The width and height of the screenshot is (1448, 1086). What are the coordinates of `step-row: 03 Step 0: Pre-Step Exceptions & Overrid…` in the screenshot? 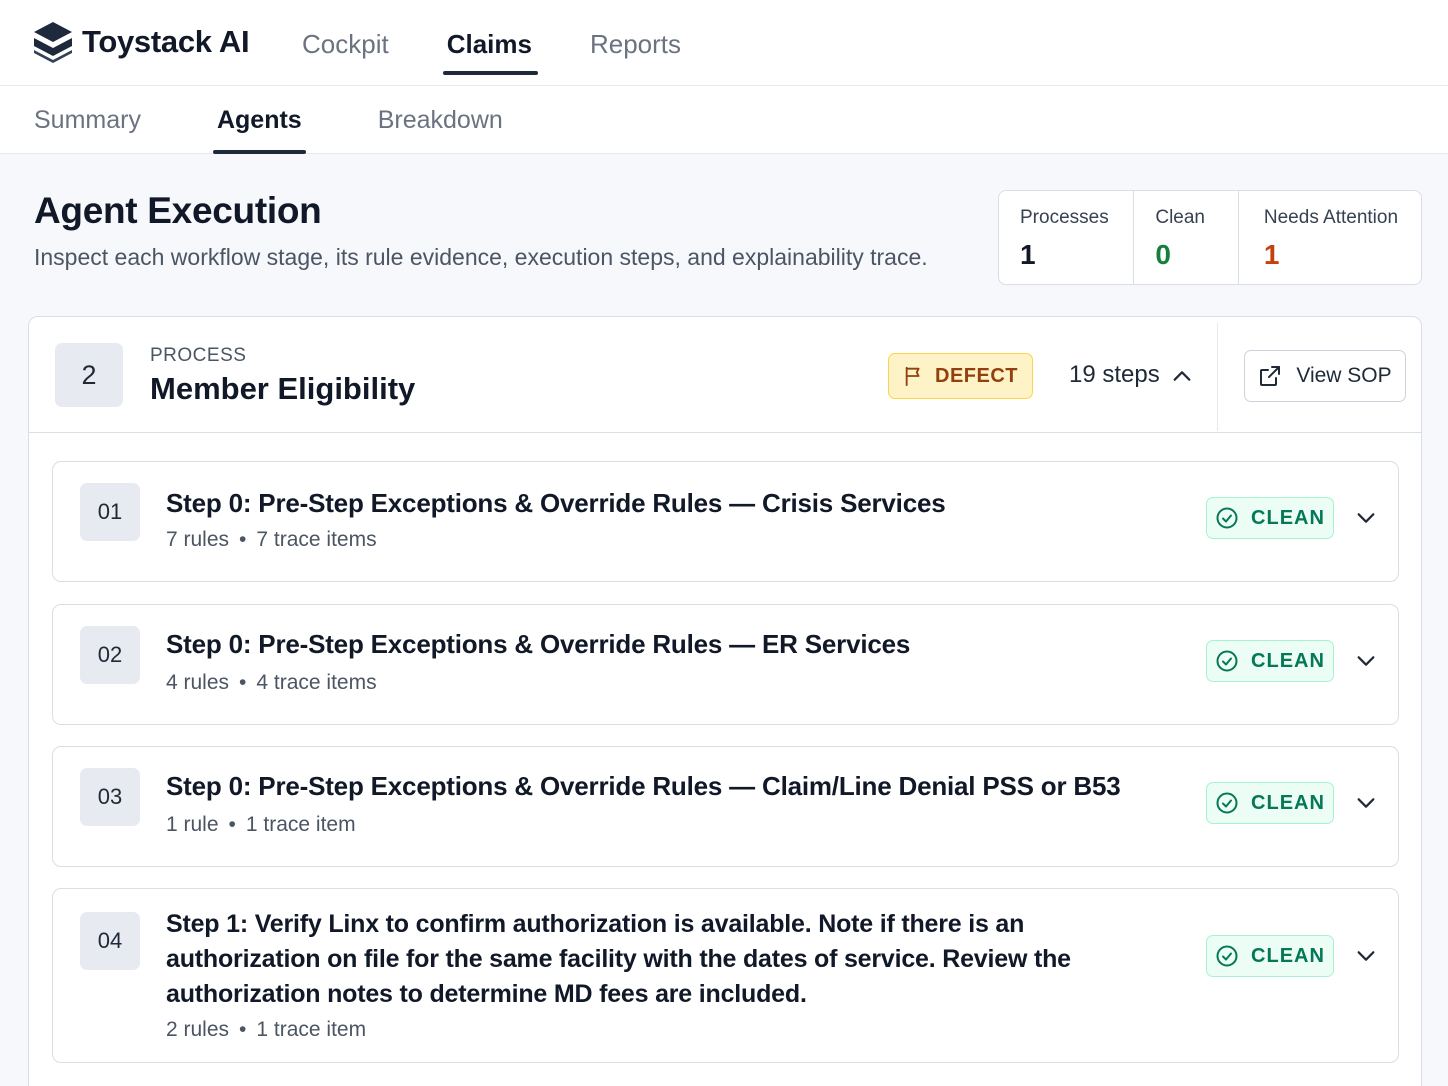 It's located at (725, 806).